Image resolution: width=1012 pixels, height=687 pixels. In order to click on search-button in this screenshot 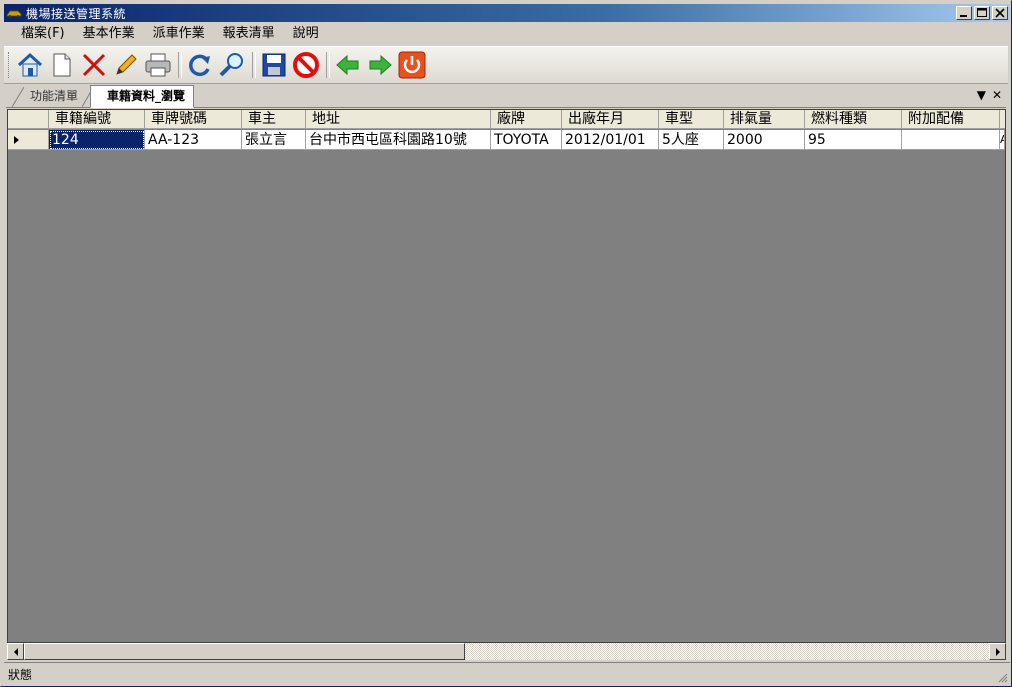, I will do `click(232, 65)`.